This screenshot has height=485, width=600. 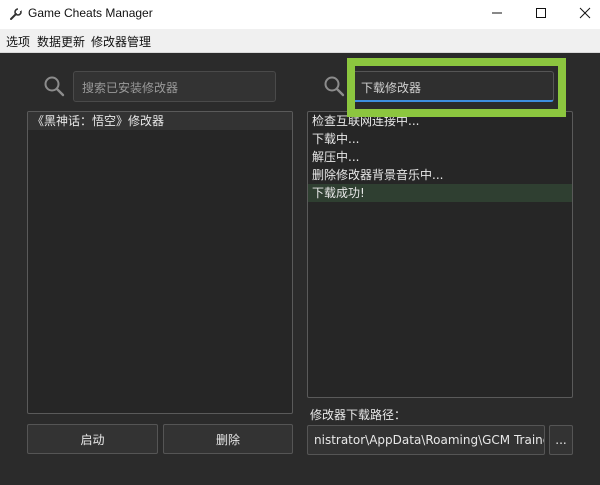 I want to click on menu-options: 选项, so click(x=18, y=41).